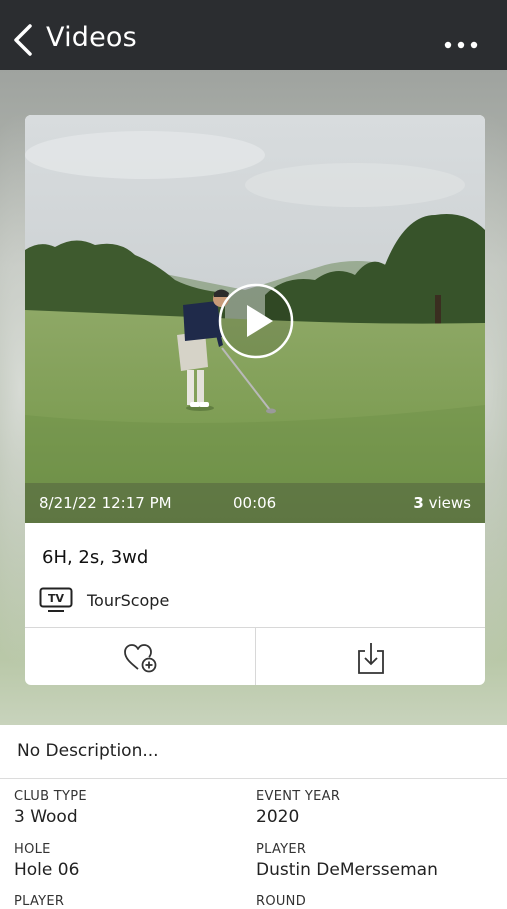  What do you see at coordinates (32, 849) in the screenshot?
I see `detail-label: HOLE` at bounding box center [32, 849].